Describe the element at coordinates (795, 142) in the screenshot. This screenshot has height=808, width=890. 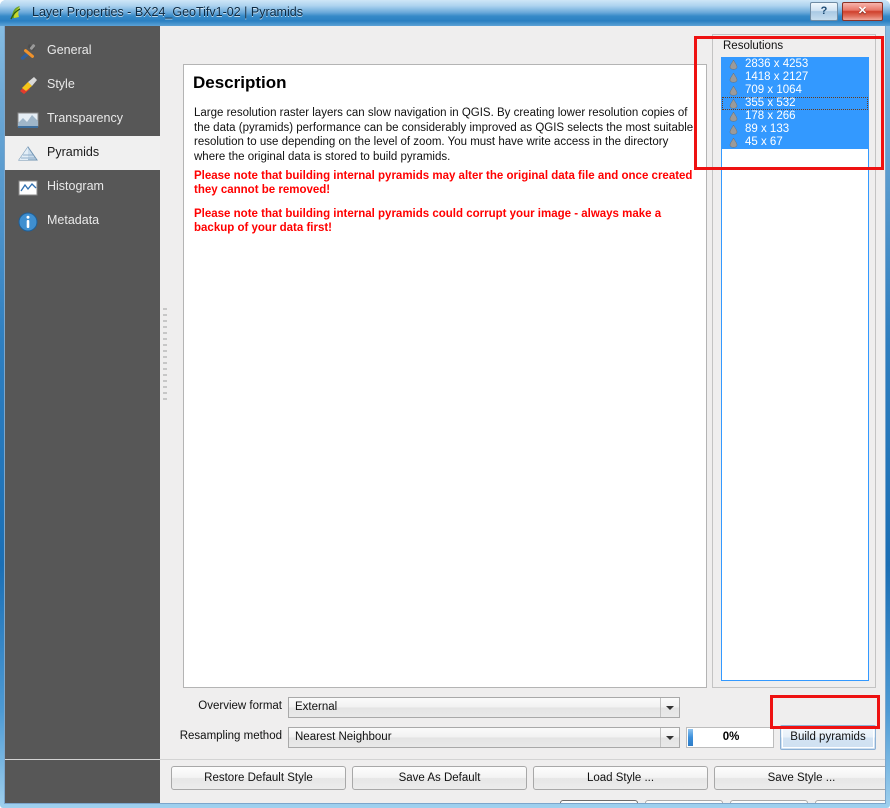
I see `list-item: 45 x 67` at that location.